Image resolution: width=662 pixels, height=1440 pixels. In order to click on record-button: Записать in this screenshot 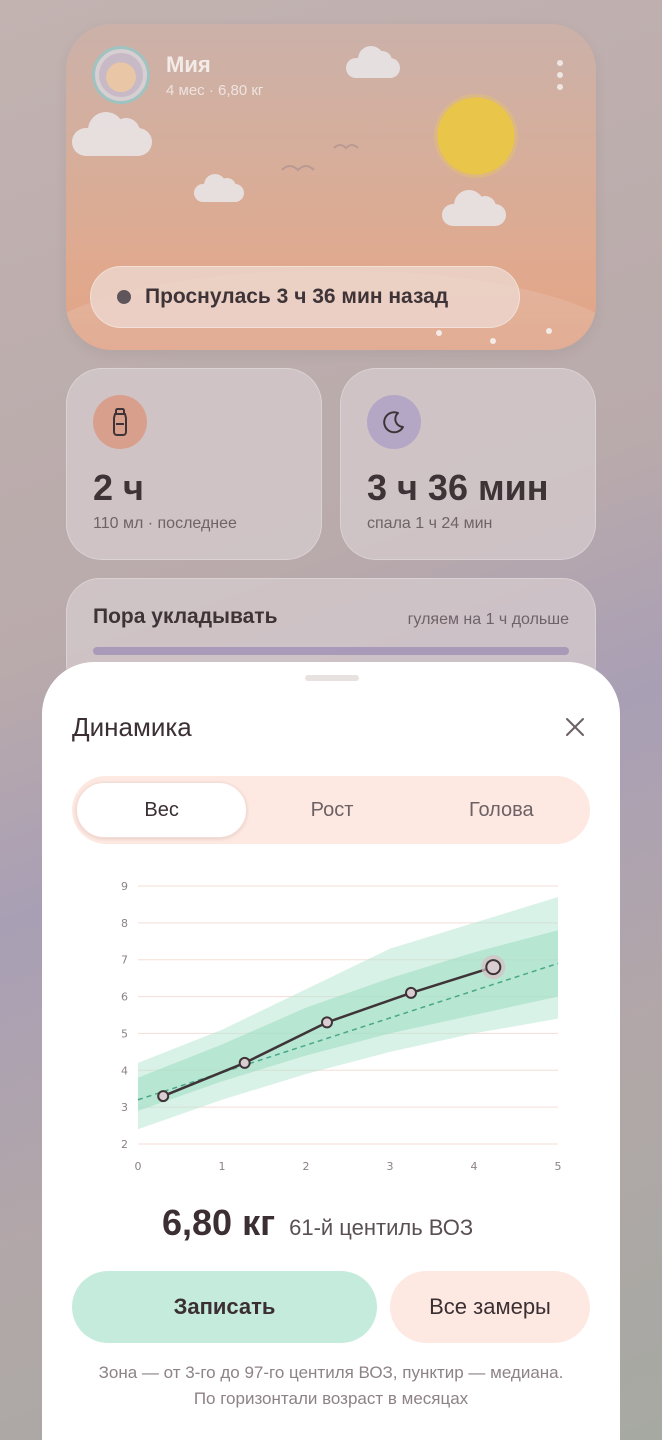, I will do `click(224, 1307)`.